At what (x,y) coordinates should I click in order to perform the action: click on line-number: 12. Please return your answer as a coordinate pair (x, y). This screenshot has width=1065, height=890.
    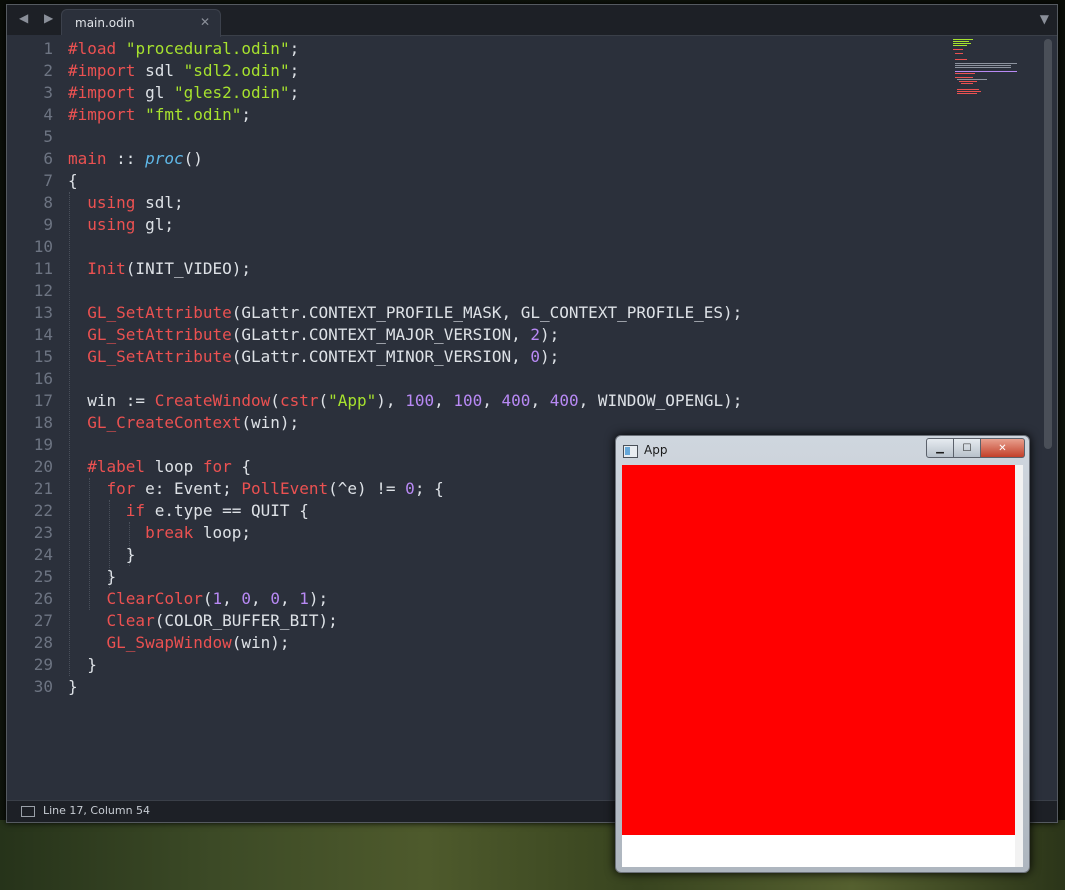
    Looking at the image, I should click on (43, 290).